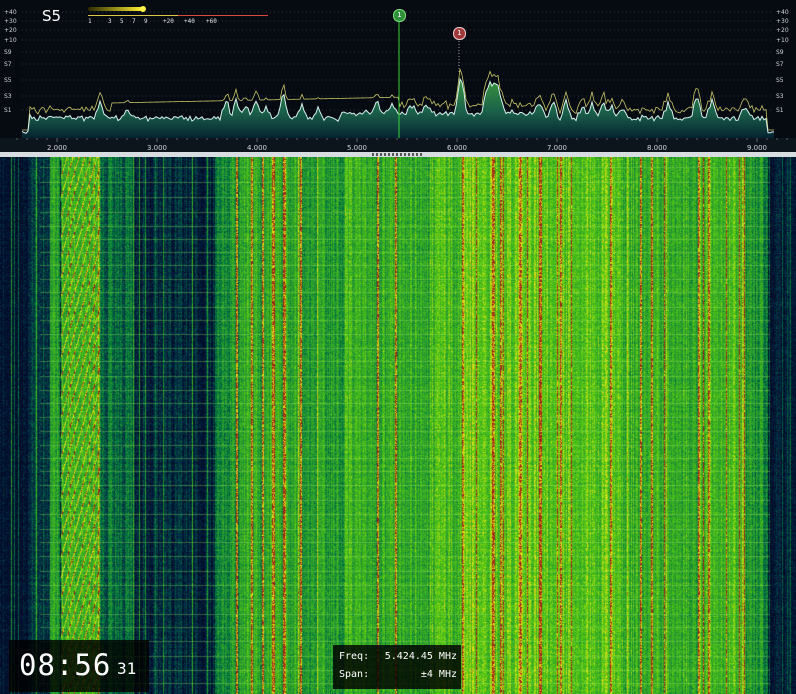  What do you see at coordinates (8, 64) in the screenshot?
I see `db-label-left: S7` at bounding box center [8, 64].